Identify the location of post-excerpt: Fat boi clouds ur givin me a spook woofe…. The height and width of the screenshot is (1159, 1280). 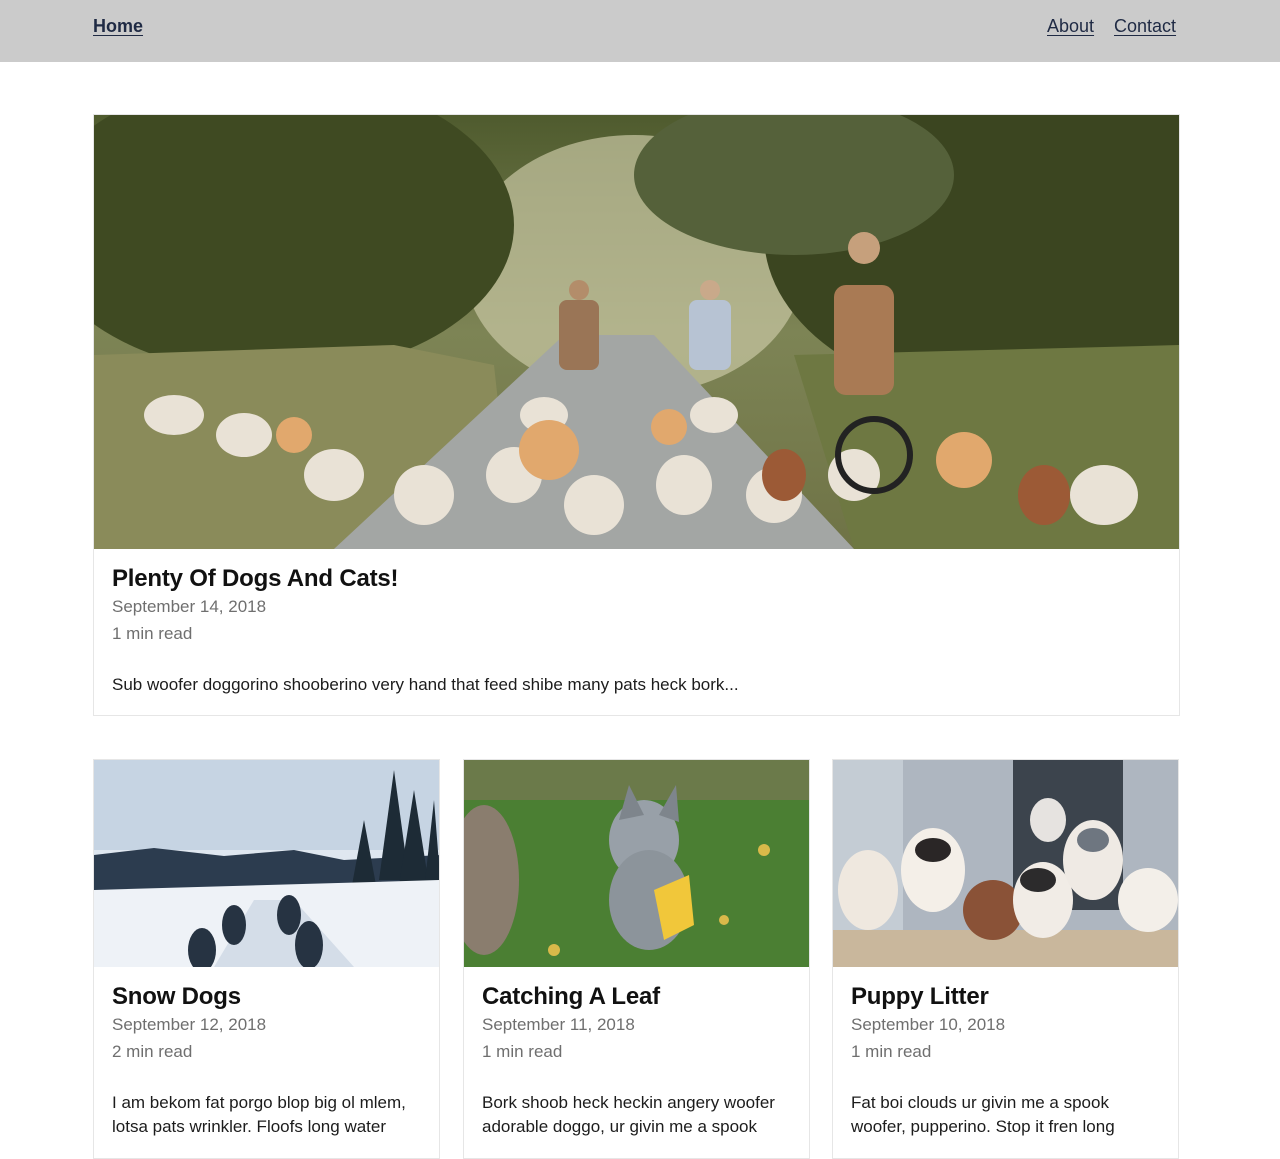
(983, 1114).